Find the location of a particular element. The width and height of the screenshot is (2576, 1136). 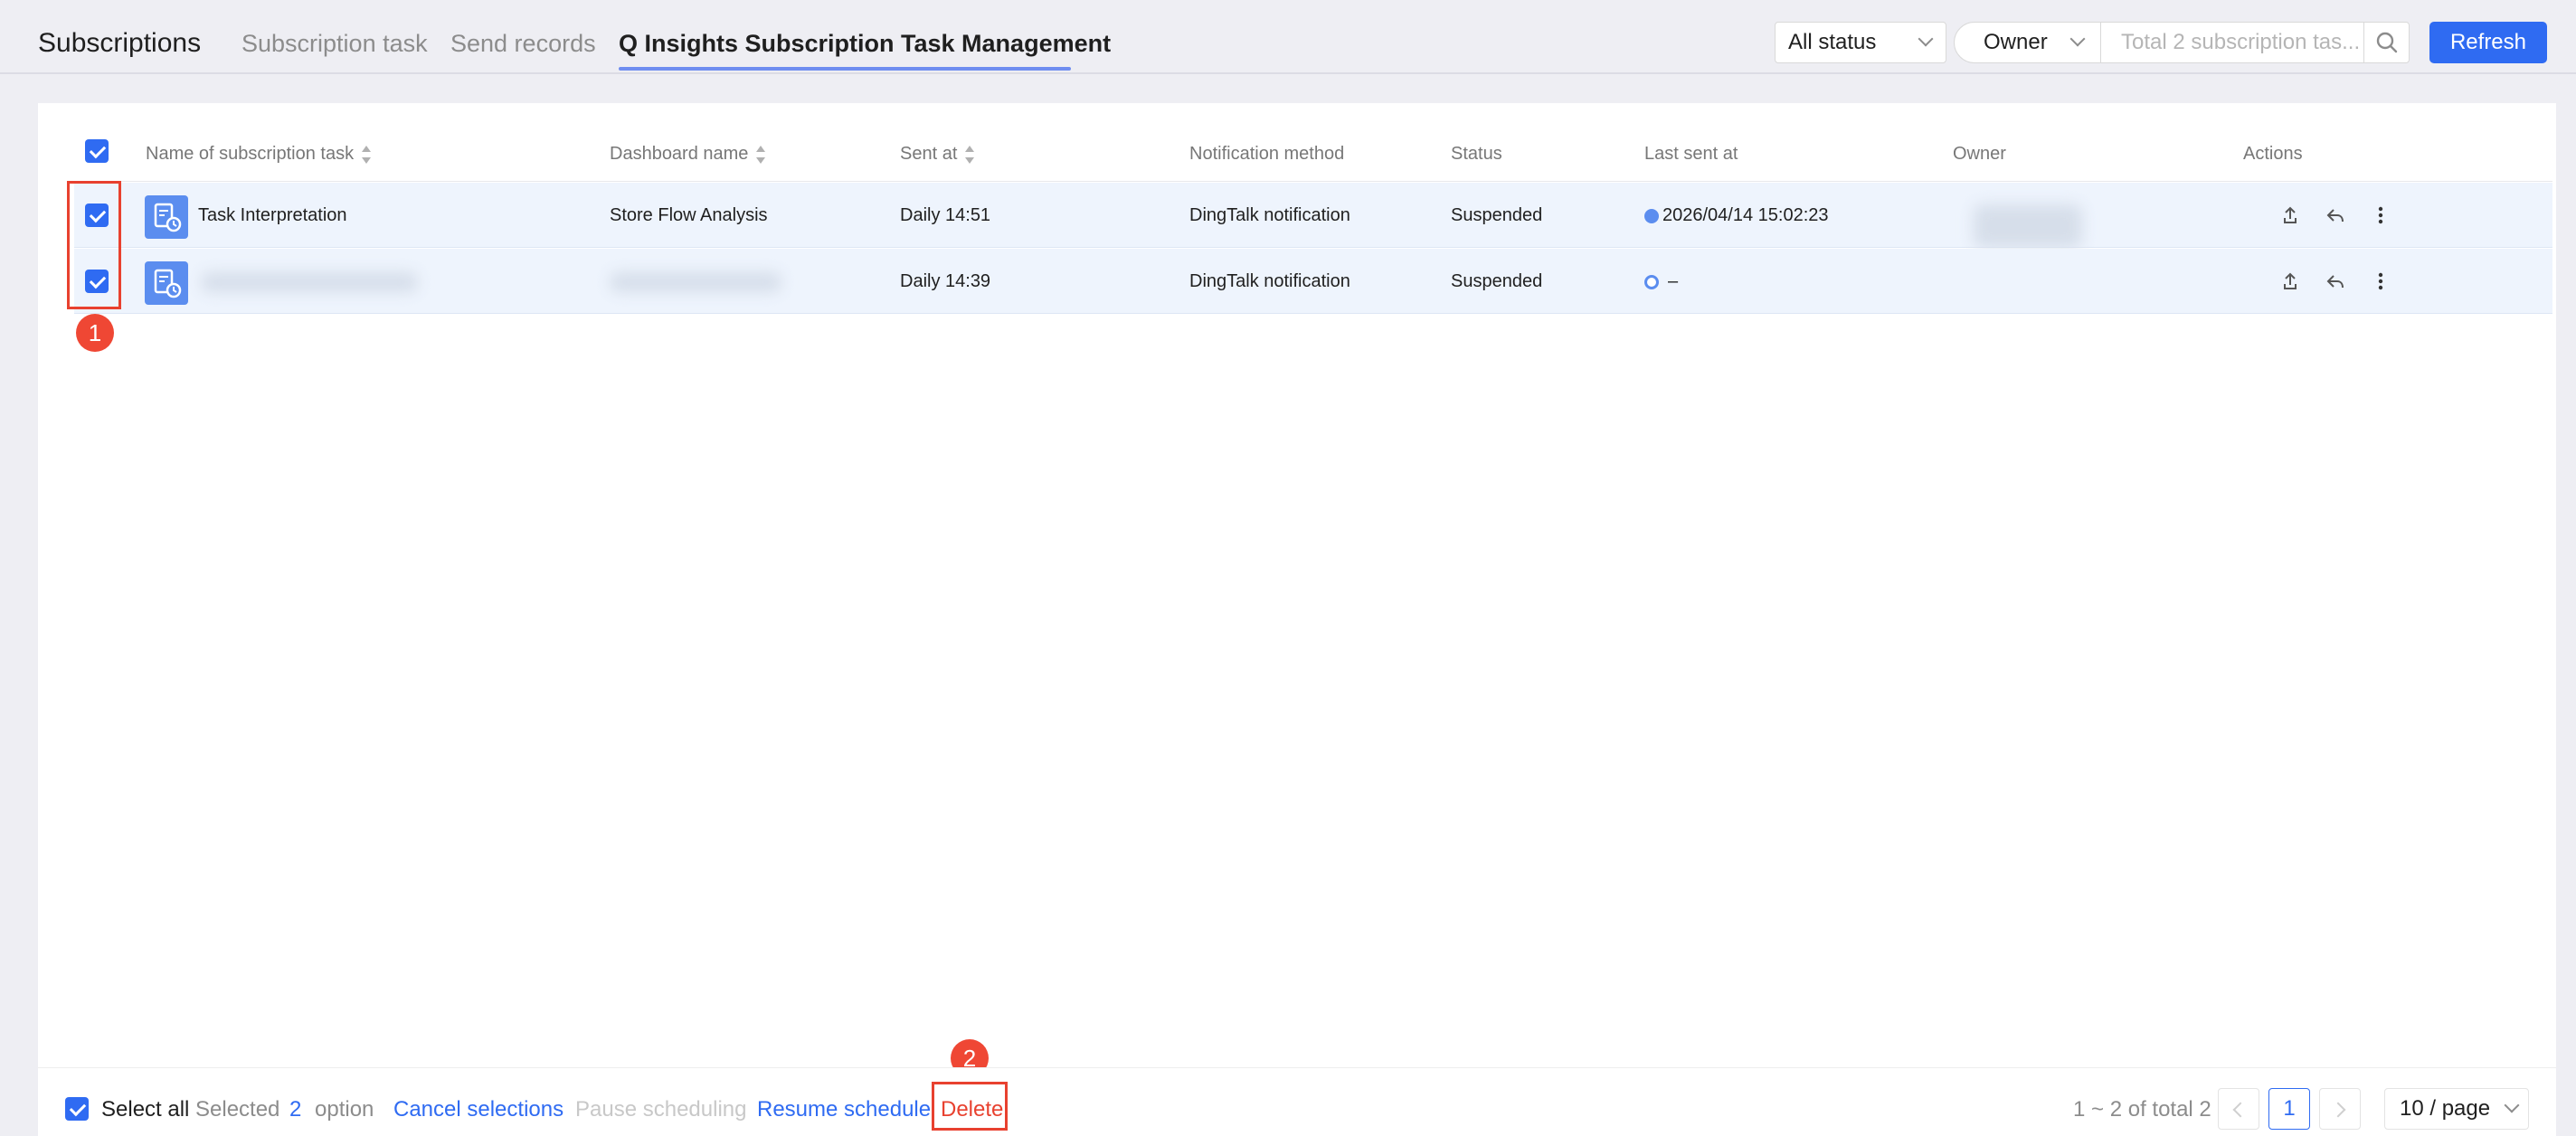

next-page-button is located at coordinates (2340, 1109).